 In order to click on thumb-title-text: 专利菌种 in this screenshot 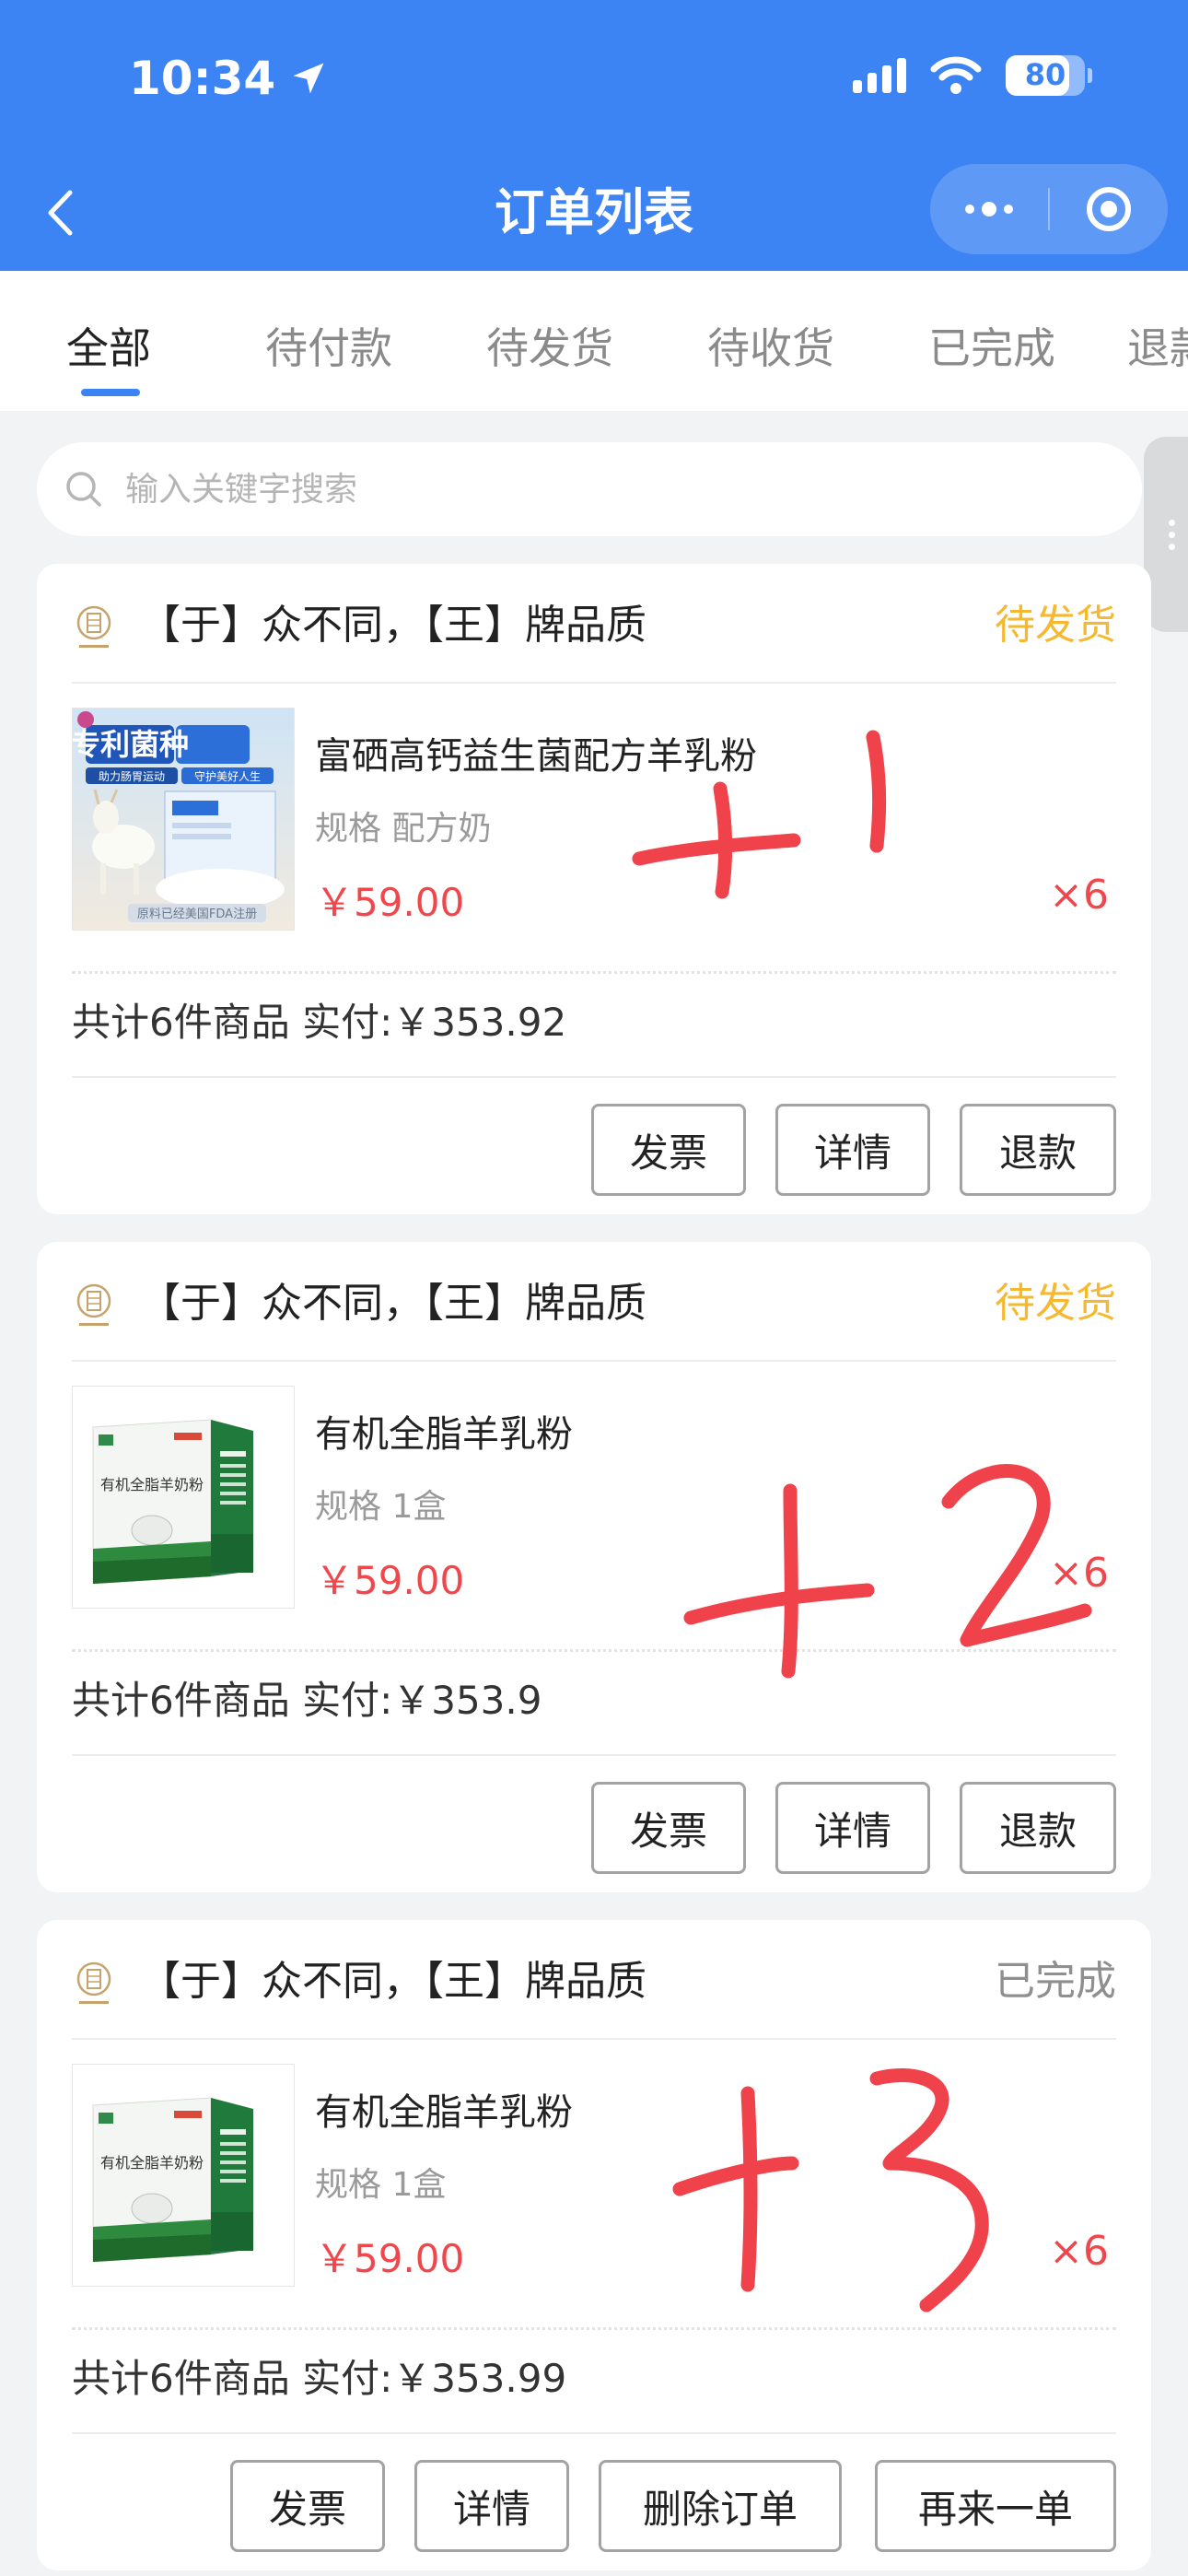, I will do `click(131, 744)`.